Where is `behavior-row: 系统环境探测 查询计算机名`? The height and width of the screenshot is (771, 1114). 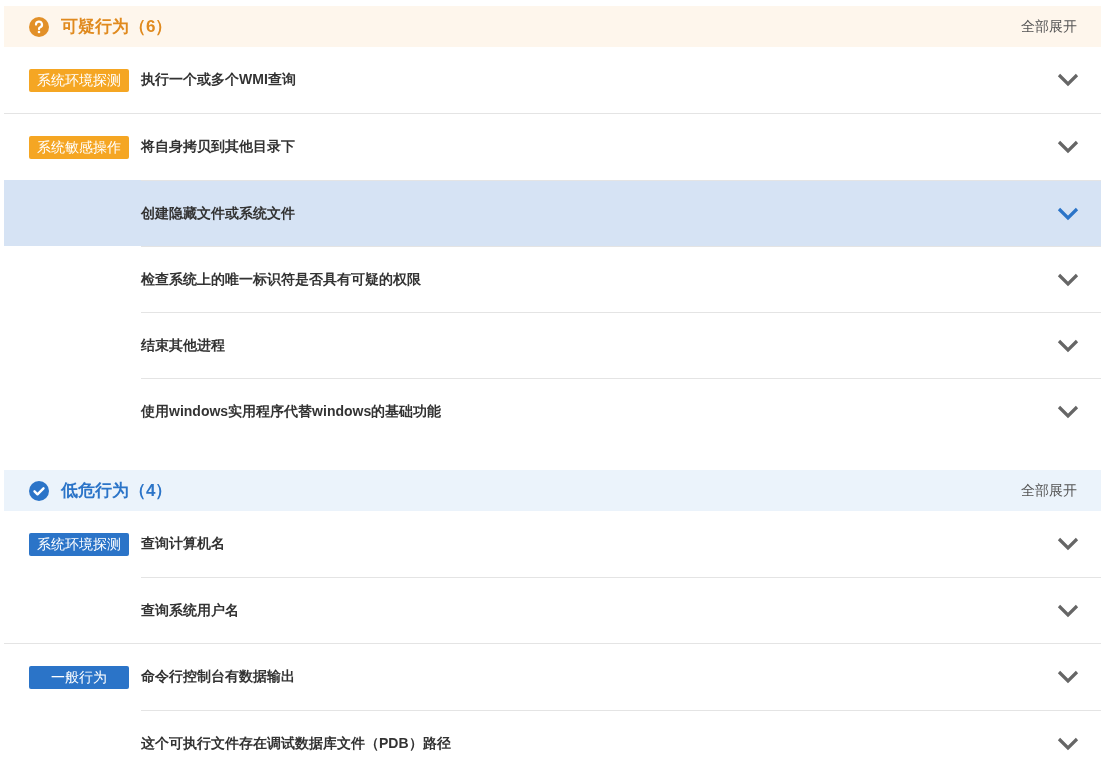 behavior-row: 系统环境探测 查询计算机名 is located at coordinates (552, 544).